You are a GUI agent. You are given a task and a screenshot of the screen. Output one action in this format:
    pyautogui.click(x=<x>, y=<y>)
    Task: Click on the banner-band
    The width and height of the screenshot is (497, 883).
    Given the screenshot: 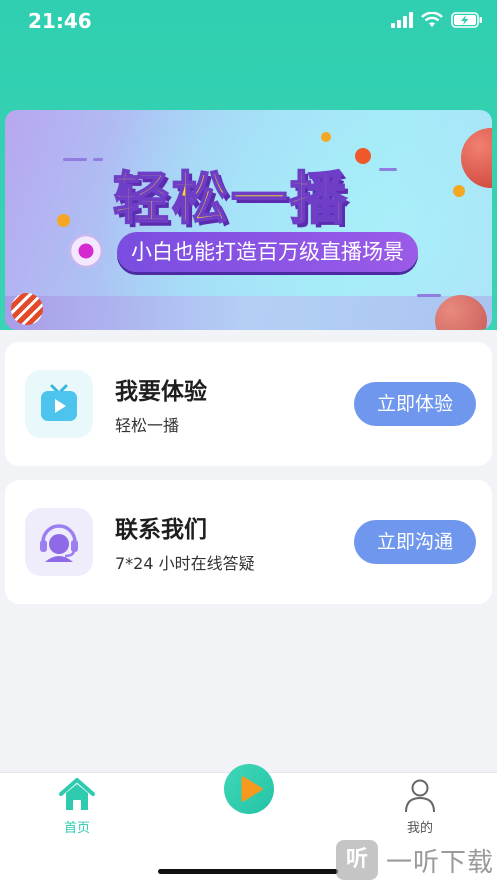 What is the action you would take?
    pyautogui.click(x=248, y=313)
    